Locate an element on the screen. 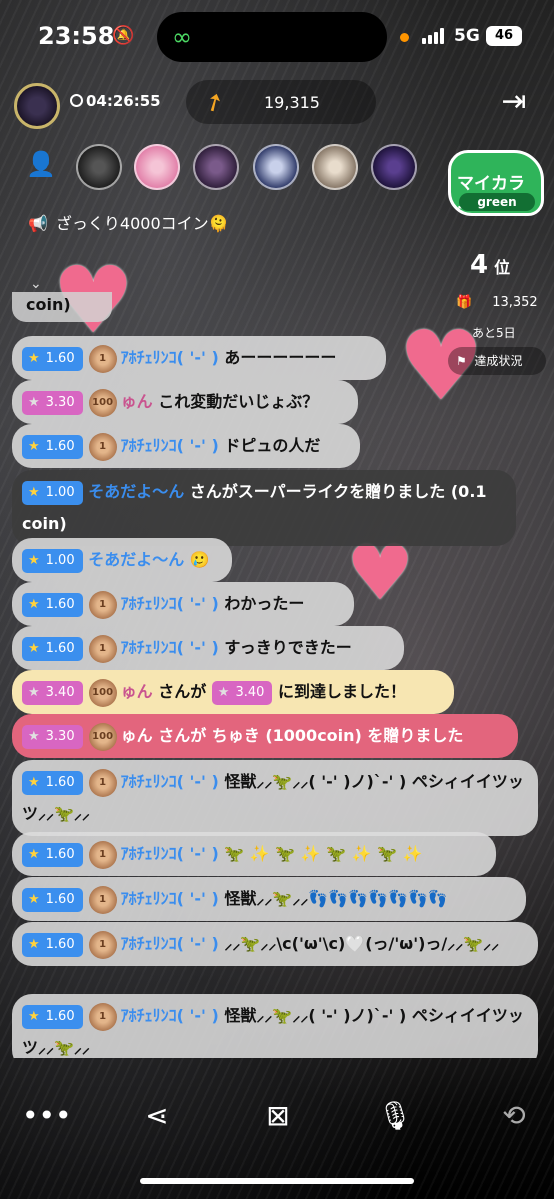 The width and height of the screenshot is (554, 1199). chat-message: ★ 1.60 1 ｱﾎﾁｪﾘﾝｺ( '-' ) あーーーーーー is located at coordinates (199, 358).